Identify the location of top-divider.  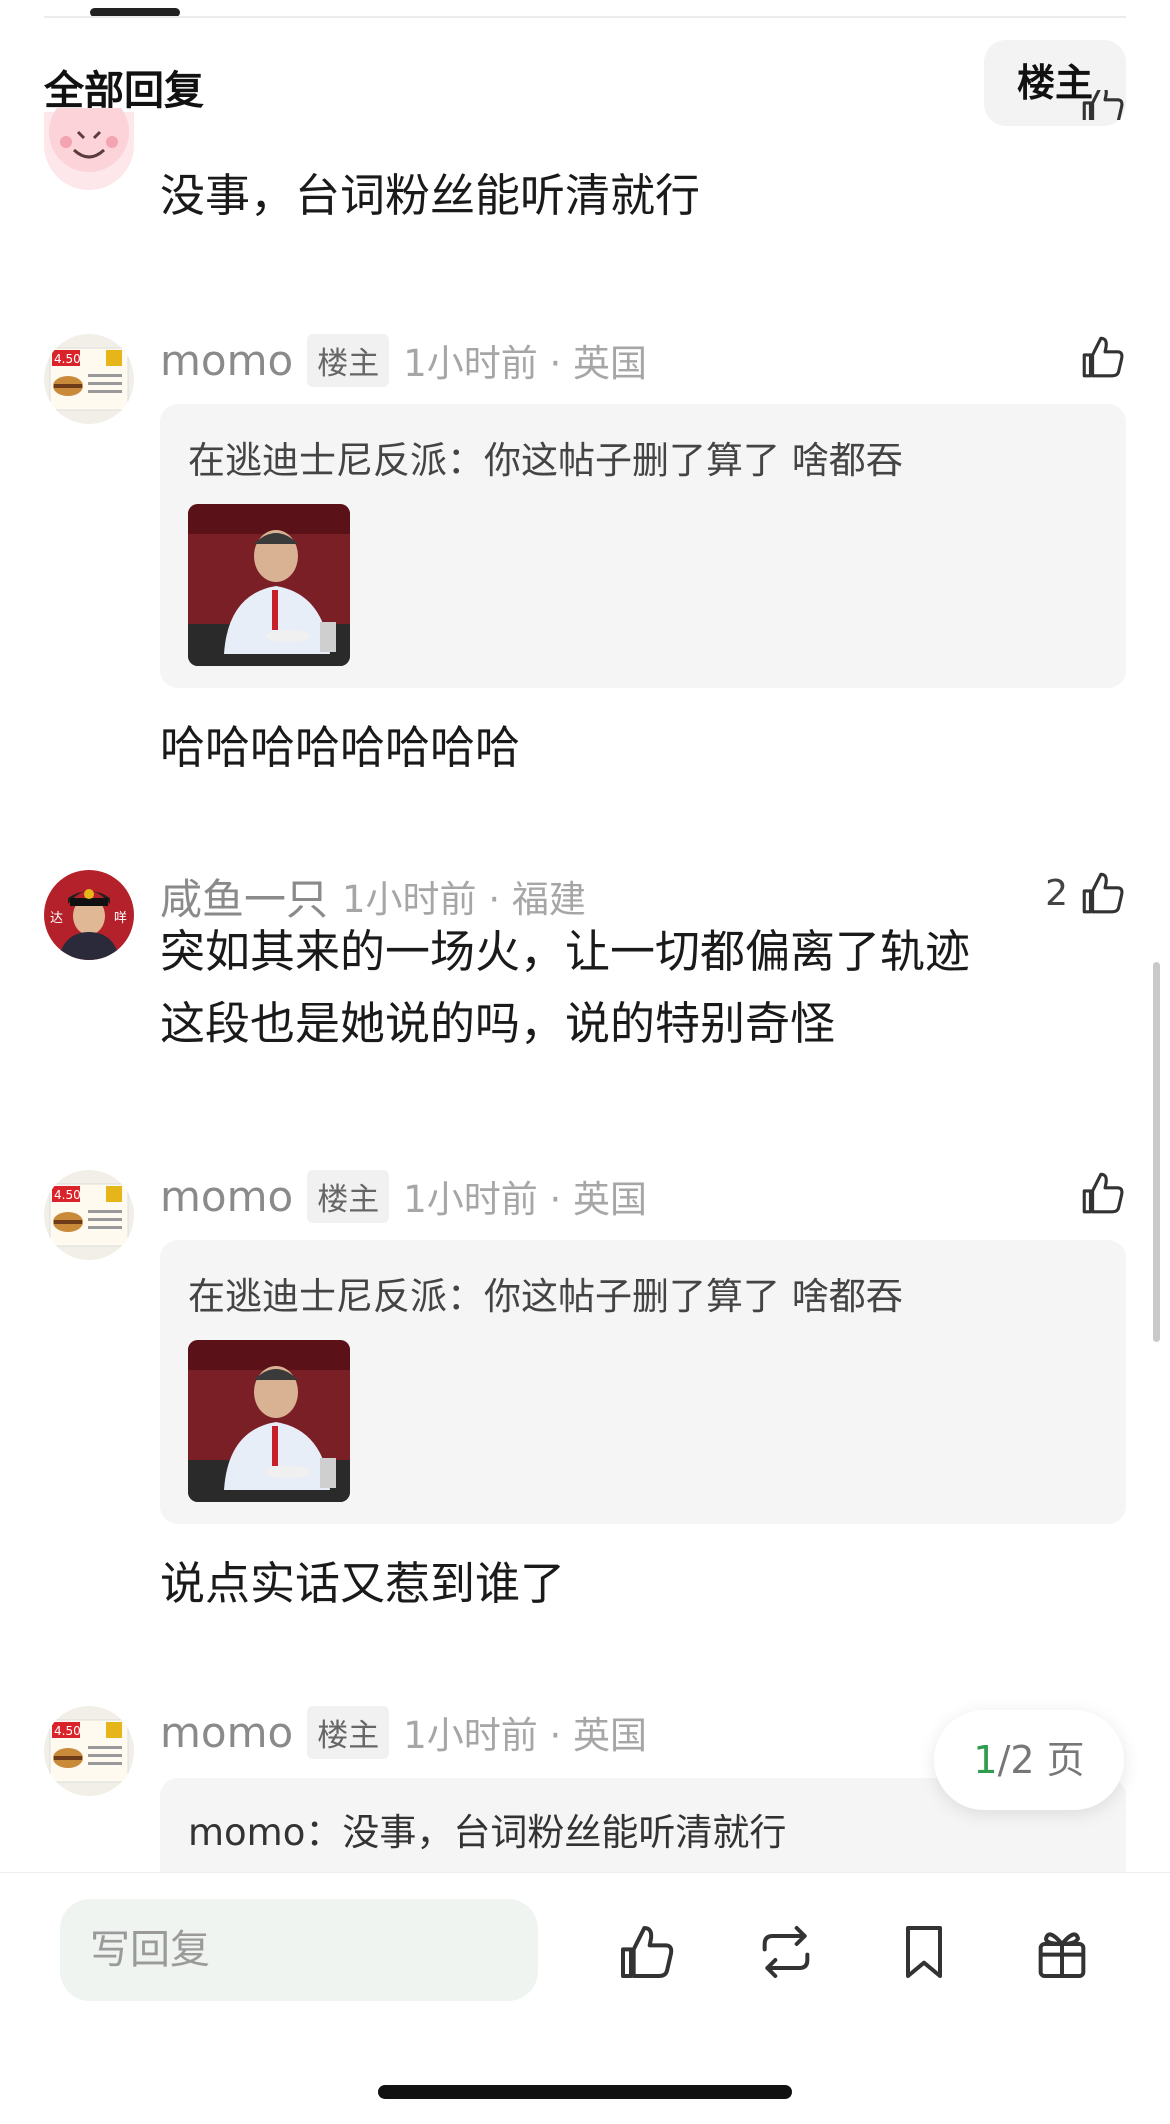
(585, 17).